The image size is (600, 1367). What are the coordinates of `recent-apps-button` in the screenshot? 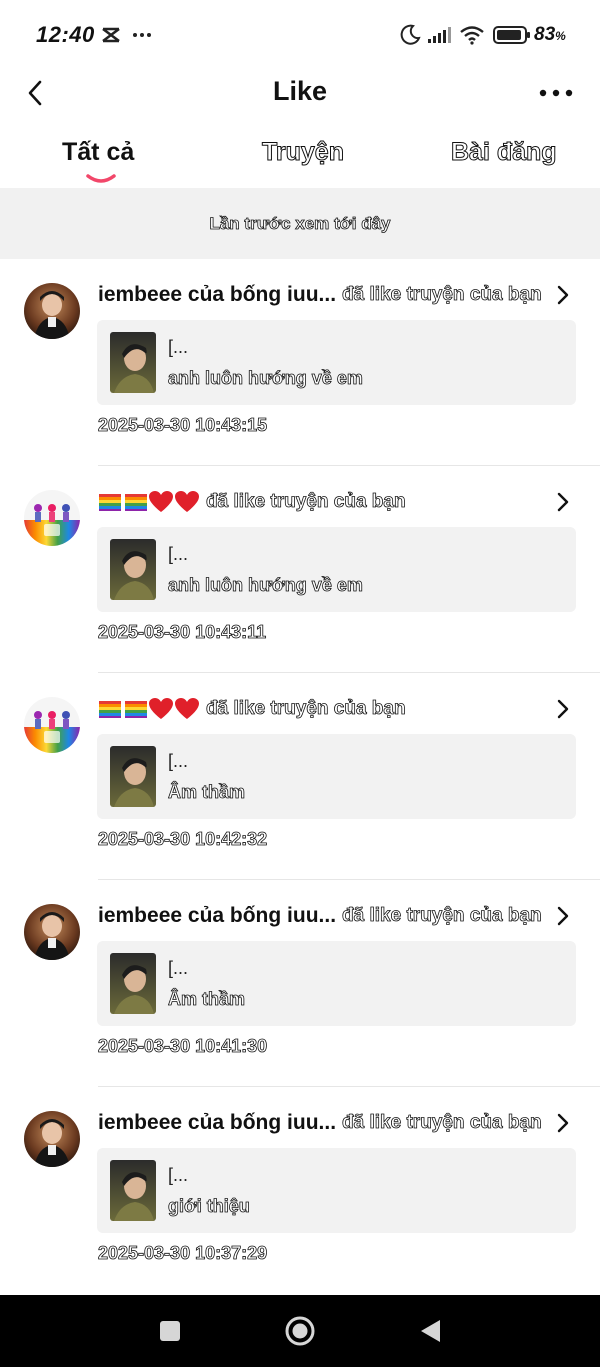 It's located at (170, 1331).